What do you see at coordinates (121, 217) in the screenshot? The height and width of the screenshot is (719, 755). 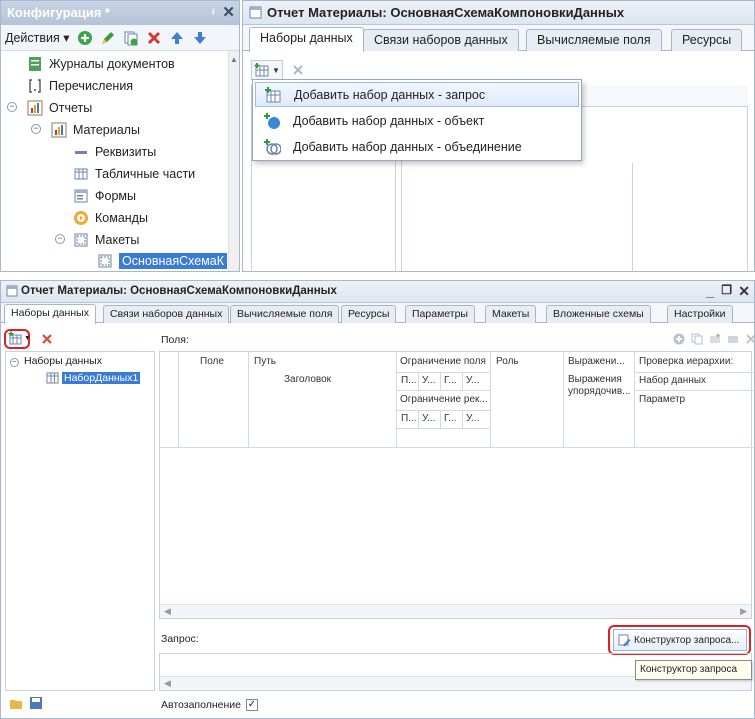 I see `tree-item-label: Команды` at bounding box center [121, 217].